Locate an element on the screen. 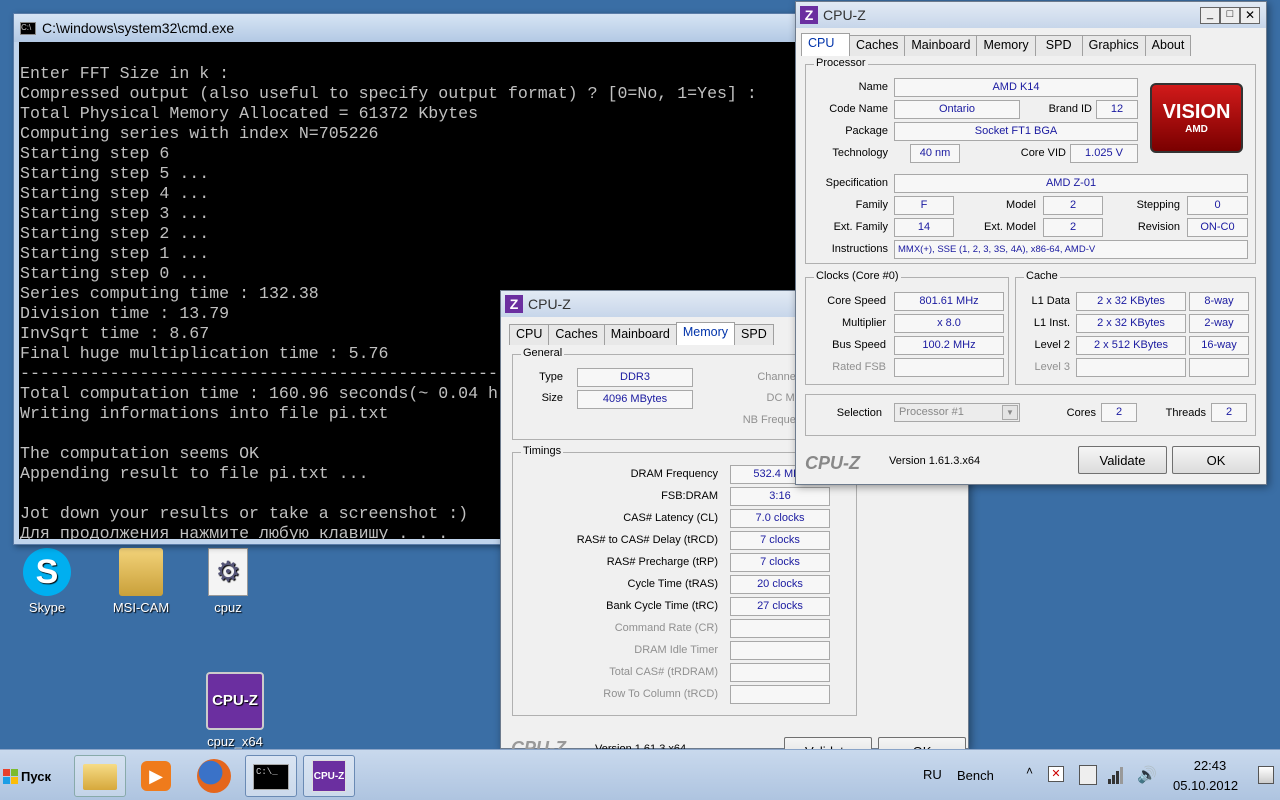 The image size is (1280, 800). desktop-icon-cpuz-x64: CPU-Z cpuz_x64 is located at coordinates (235, 710).